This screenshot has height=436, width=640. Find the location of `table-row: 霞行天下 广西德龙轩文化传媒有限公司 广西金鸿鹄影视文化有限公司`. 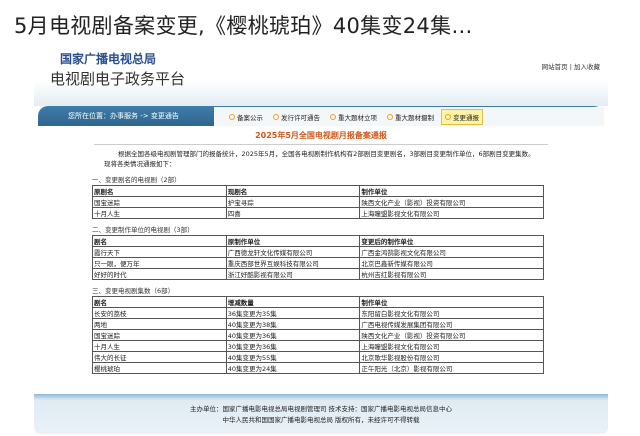

table-row: 霞行天下 广西德龙轩文化传媒有限公司 广西金鸿鹄影视文化有限公司 is located at coordinates (318, 252).